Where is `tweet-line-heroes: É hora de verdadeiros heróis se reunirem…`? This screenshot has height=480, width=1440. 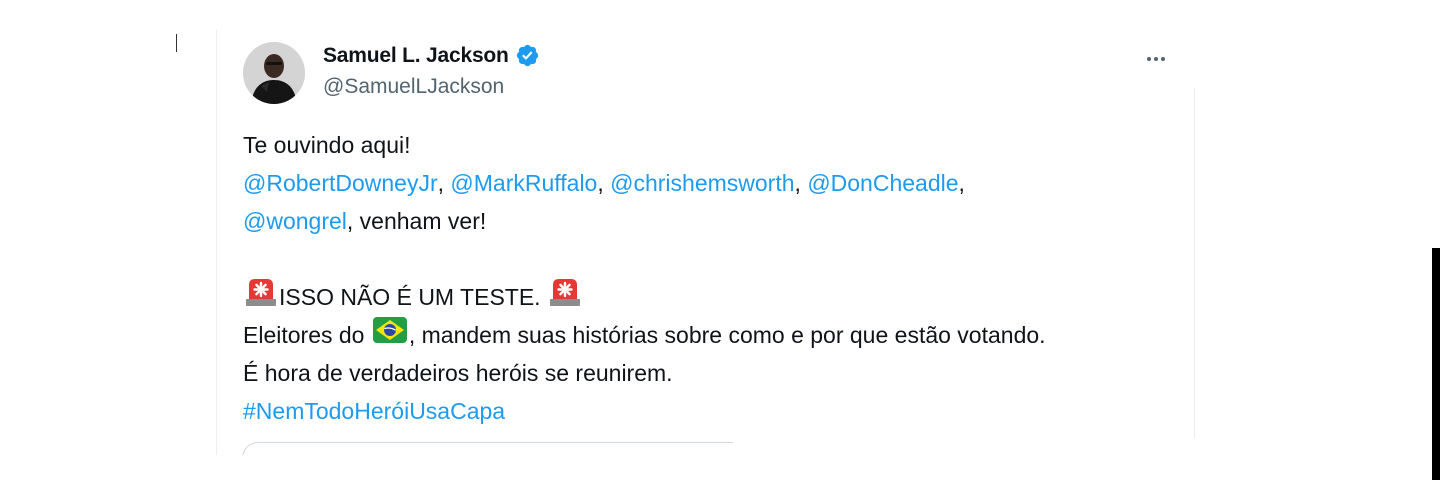 tweet-line-heroes: É hora de verdadeiros heróis se reunirem… is located at coordinates (713, 373).